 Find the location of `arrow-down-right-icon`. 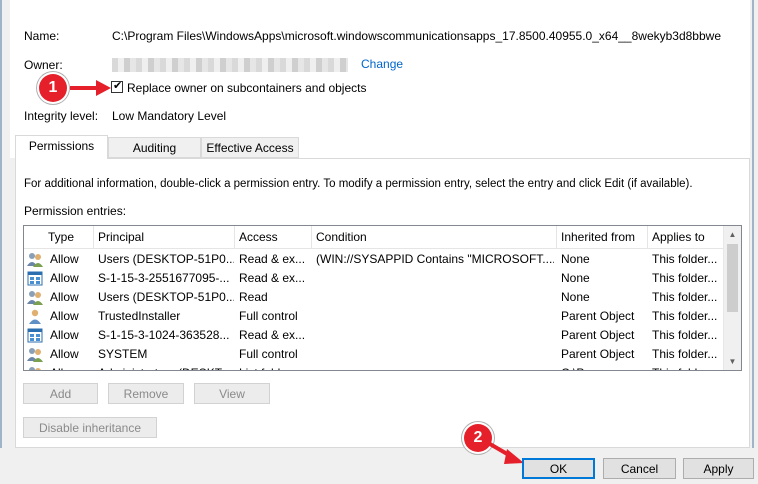

arrow-down-right-icon is located at coordinates (506, 453).